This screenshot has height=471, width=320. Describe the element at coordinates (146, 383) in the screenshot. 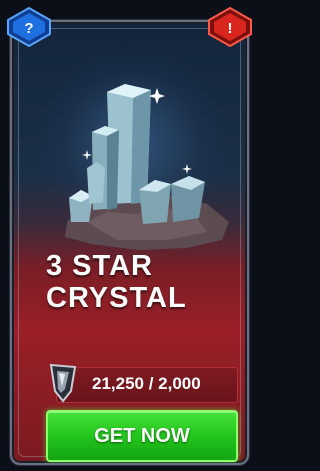

I see `currency-counter-text: 21,250 / 2,000` at that location.